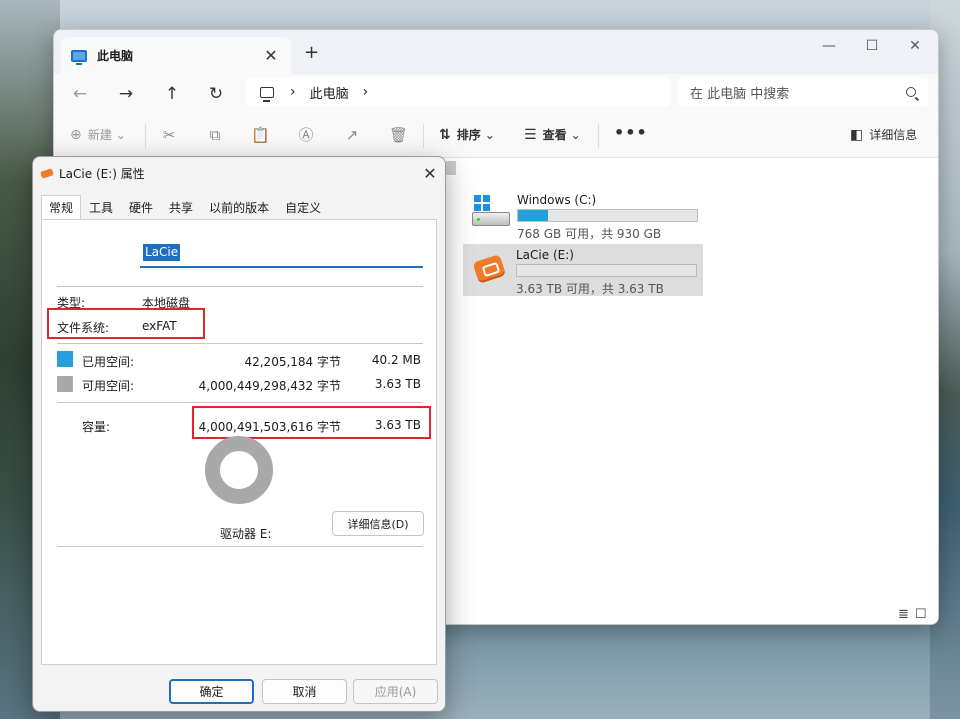 Image resolution: width=960 pixels, height=719 pixels. I want to click on apply-button: 应用(A), so click(395, 691).